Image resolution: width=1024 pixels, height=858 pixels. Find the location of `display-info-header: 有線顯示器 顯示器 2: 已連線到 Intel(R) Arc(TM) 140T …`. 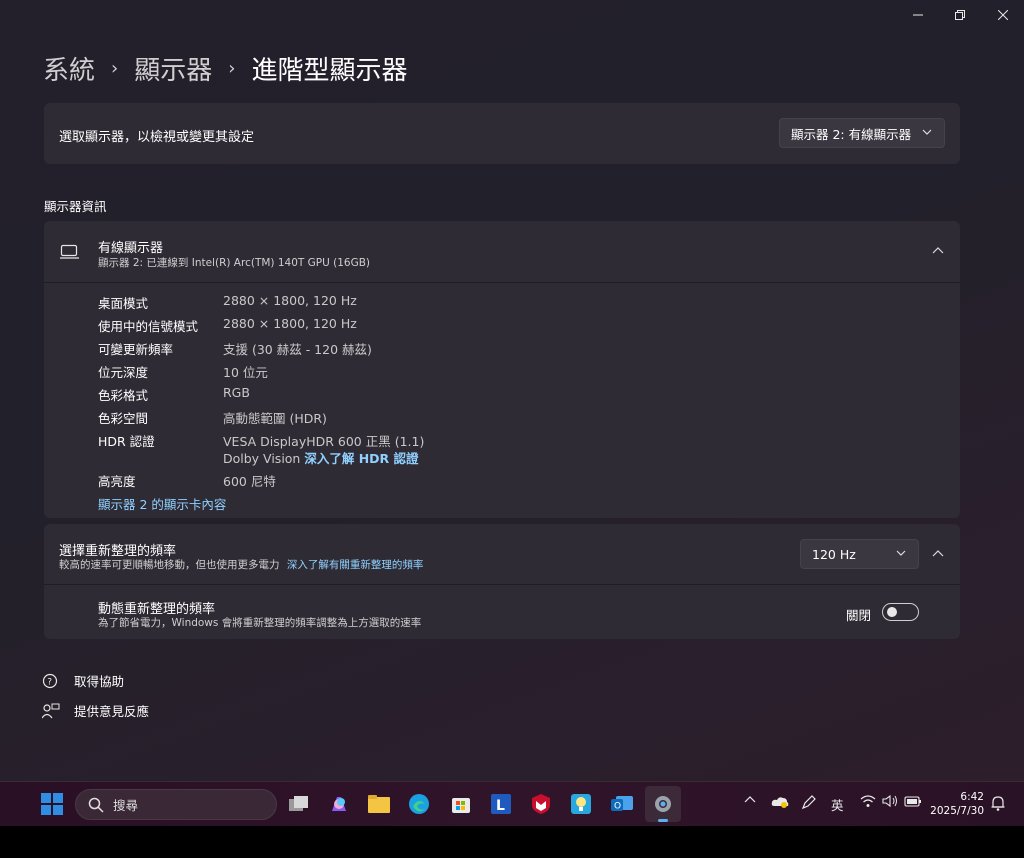

display-info-header: 有線顯示器 顯示器 2: 已連線到 Intel(R) Arc(TM) 140T … is located at coordinates (502, 252).